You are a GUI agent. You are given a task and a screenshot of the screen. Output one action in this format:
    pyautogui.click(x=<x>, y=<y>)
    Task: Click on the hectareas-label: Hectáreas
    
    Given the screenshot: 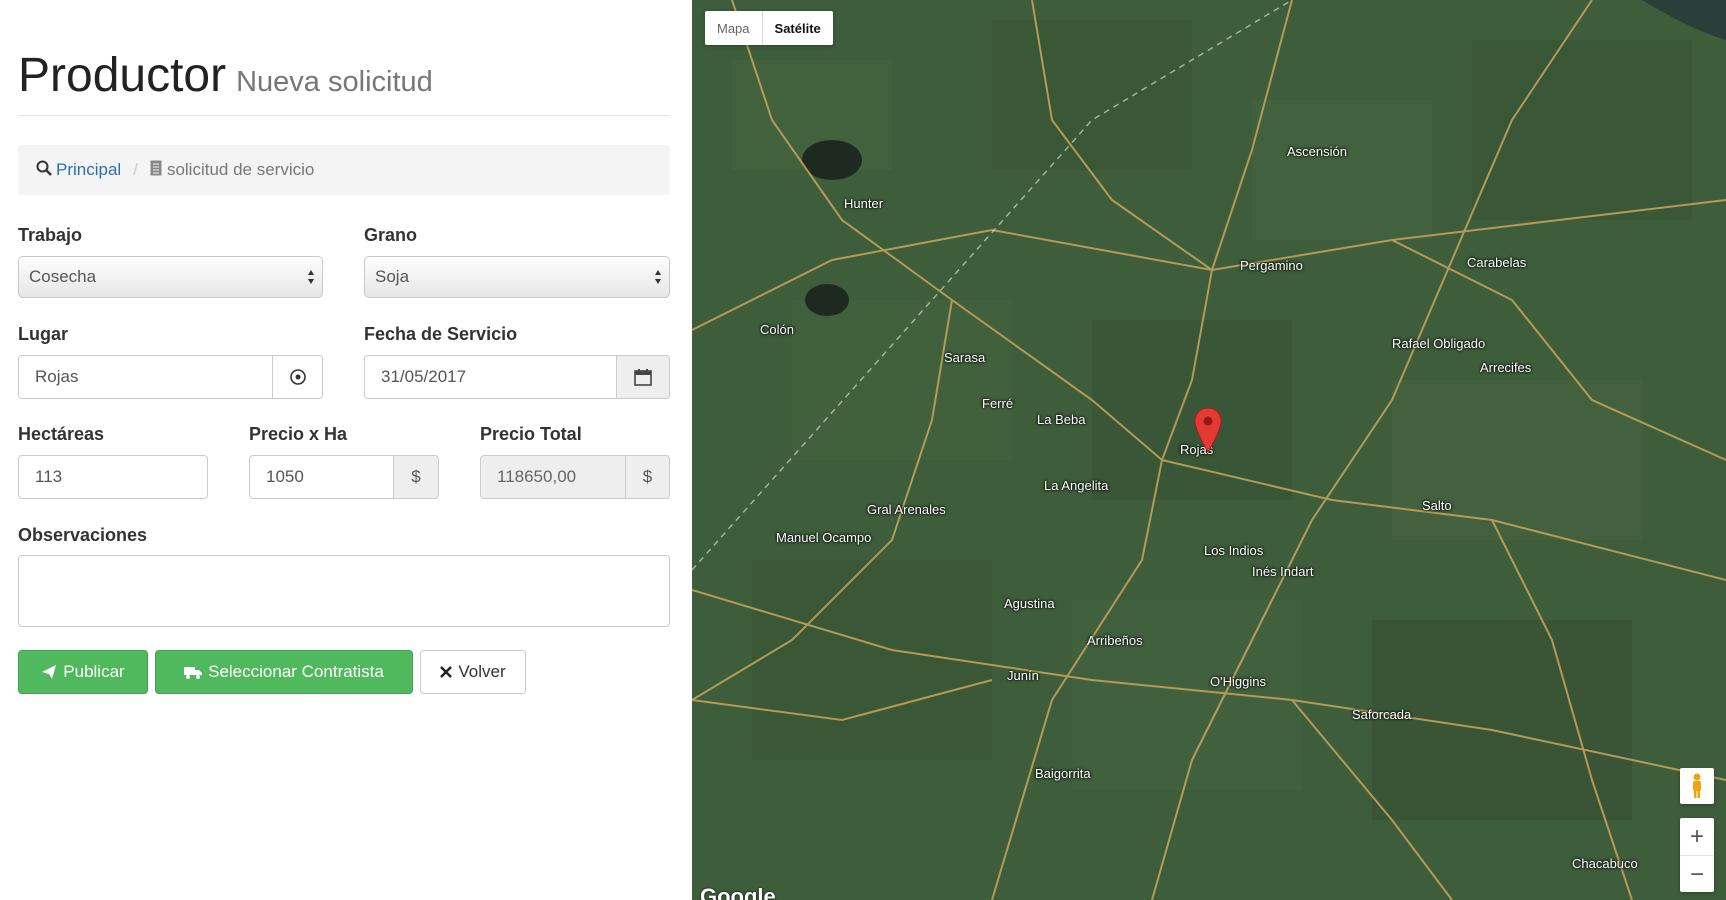 What is the action you would take?
    pyautogui.click(x=61, y=434)
    